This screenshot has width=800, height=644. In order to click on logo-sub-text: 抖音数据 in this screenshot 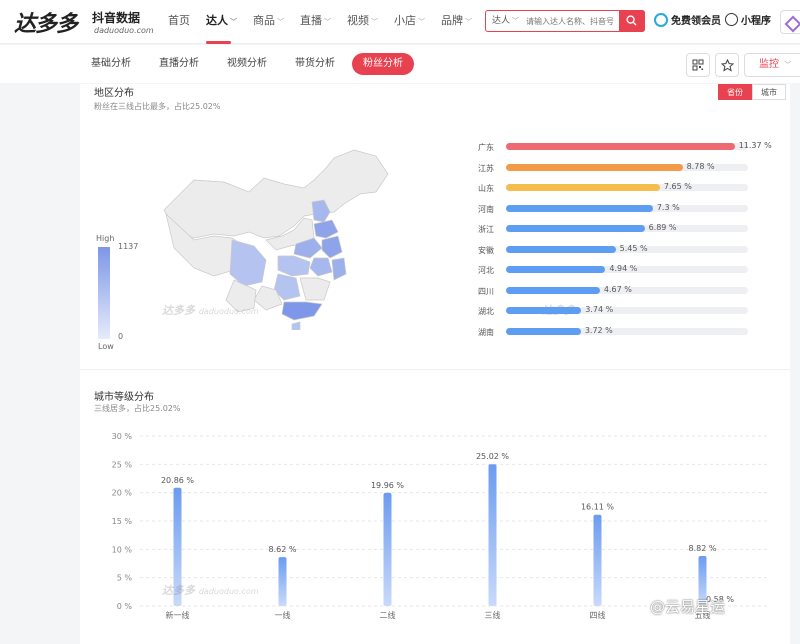, I will do `click(116, 18)`.